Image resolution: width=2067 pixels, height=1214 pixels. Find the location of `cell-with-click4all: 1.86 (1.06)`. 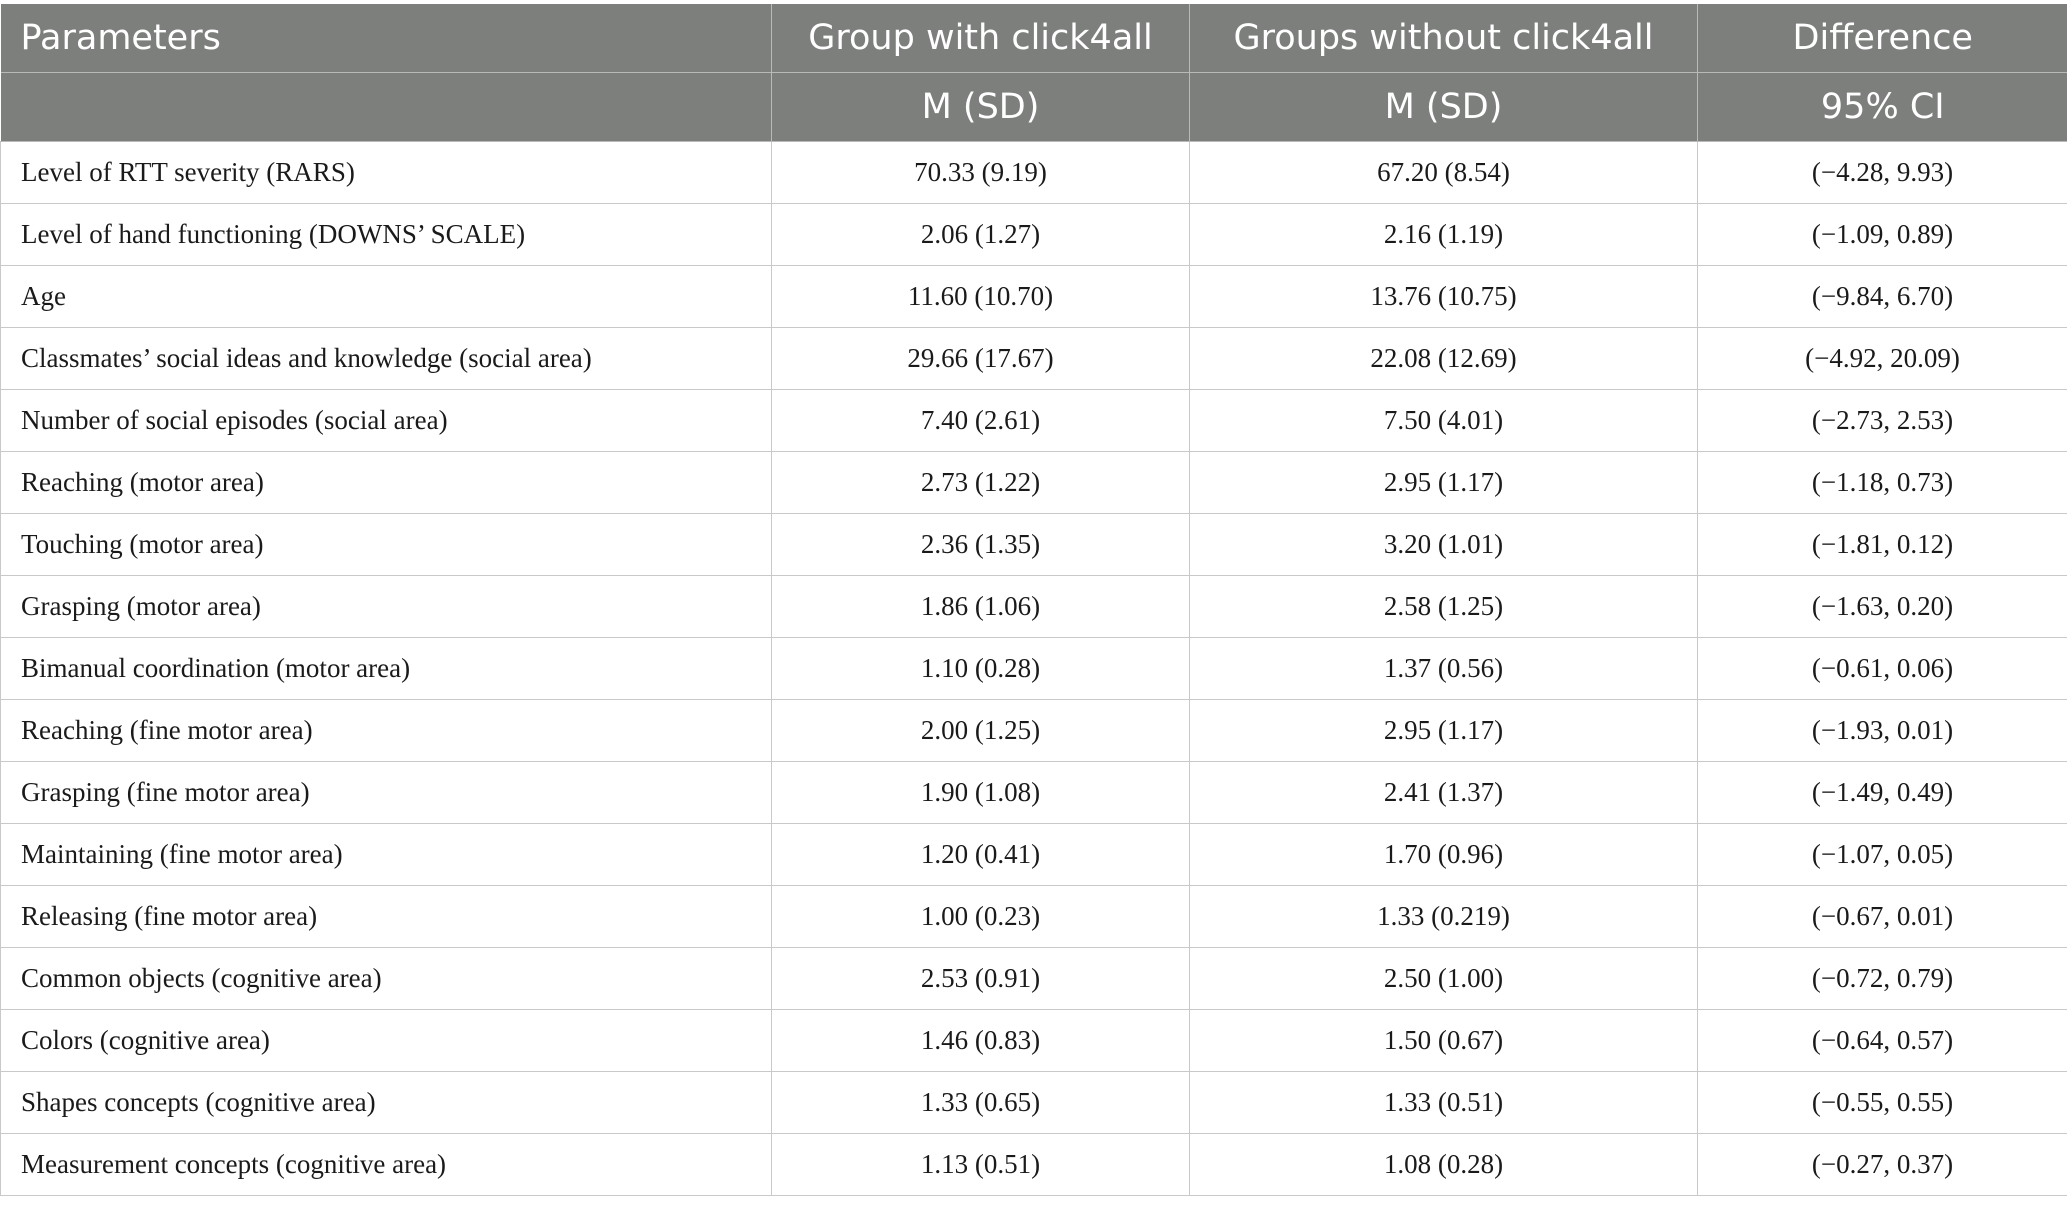

cell-with-click4all: 1.86 (1.06) is located at coordinates (980, 606).